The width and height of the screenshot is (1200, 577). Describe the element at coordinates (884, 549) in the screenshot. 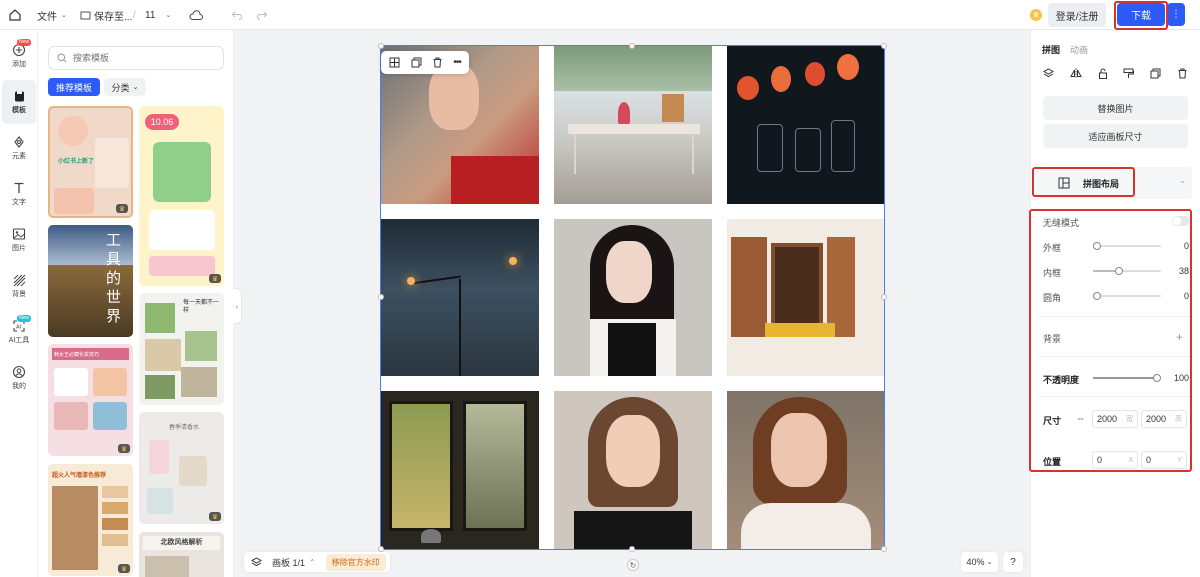

I see `resize-handle-br` at that location.